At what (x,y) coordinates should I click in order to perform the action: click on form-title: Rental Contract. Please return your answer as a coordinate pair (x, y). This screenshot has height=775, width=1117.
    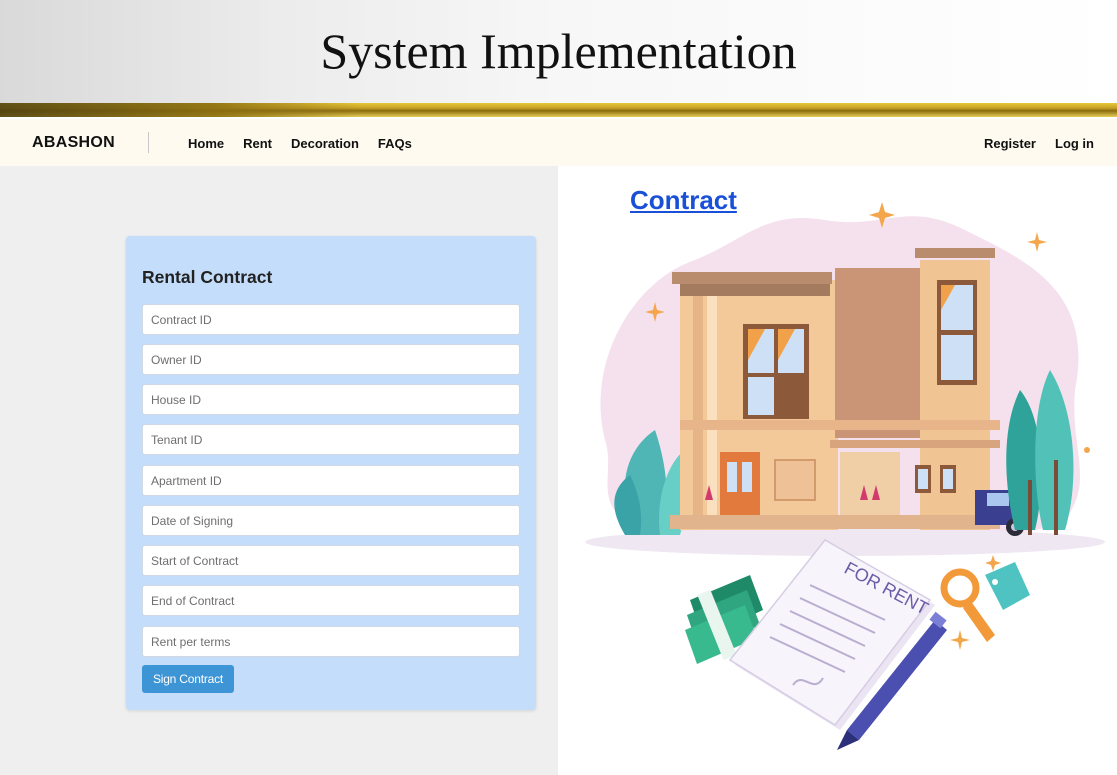
    Looking at the image, I should click on (207, 277).